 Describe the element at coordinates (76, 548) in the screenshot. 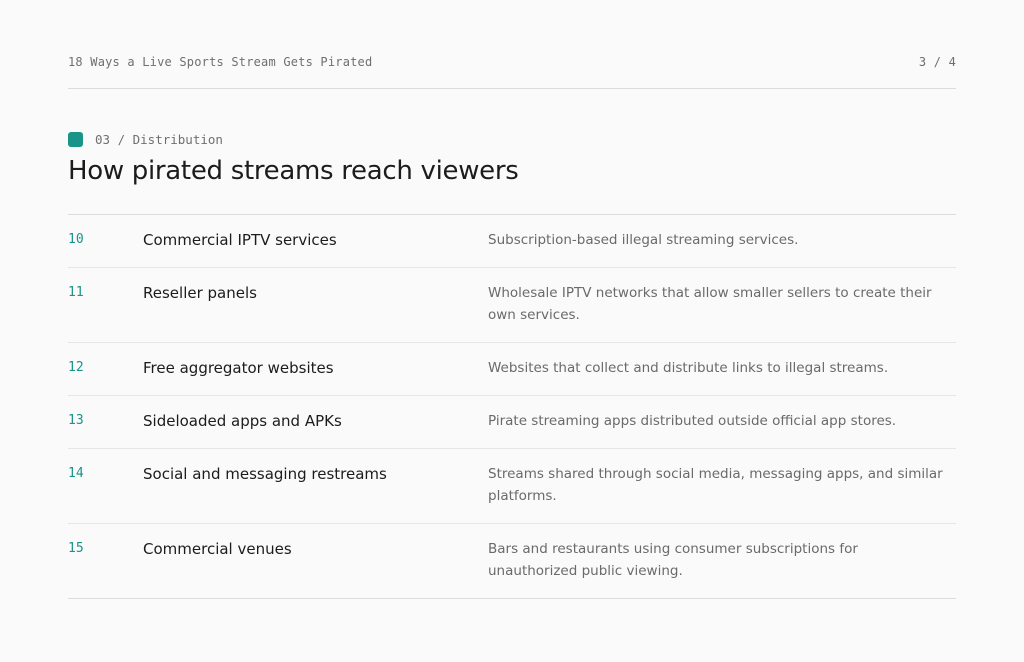

I see `row-number: 15` at that location.